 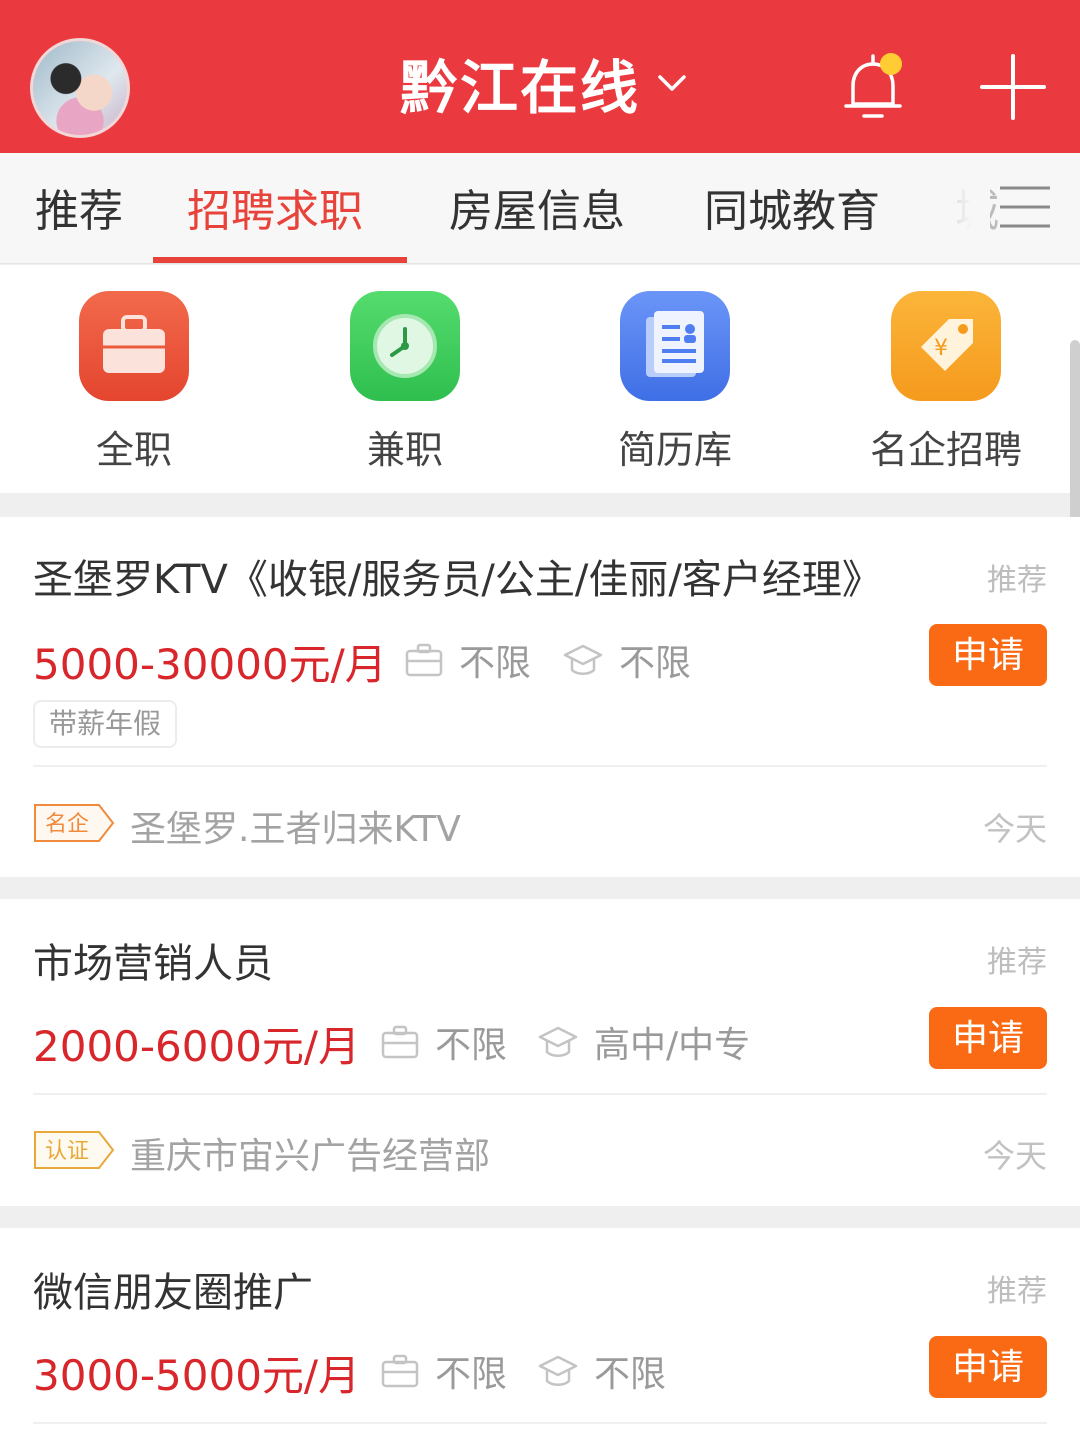 What do you see at coordinates (520, 88) in the screenshot?
I see `app-title: 黔江在线` at bounding box center [520, 88].